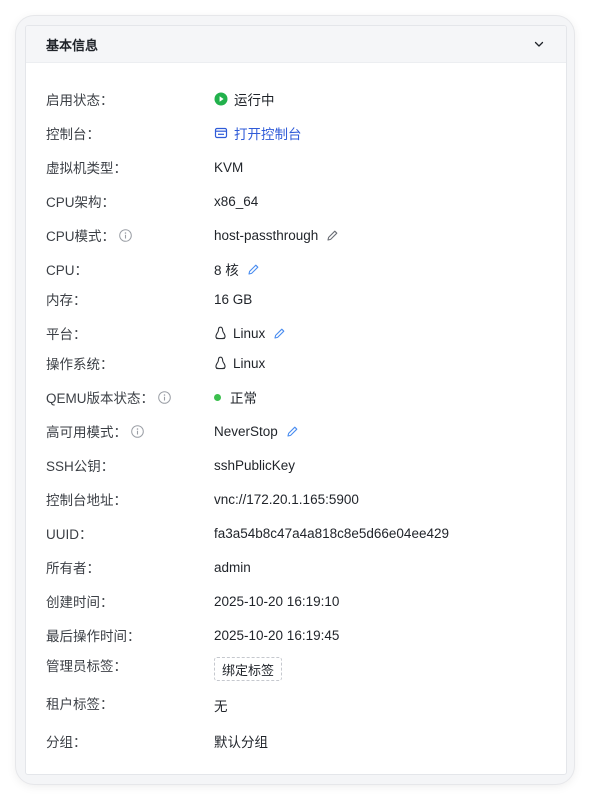 This screenshot has height=801, width=592. Describe the element at coordinates (268, 134) in the screenshot. I see `open-console-text: 打开控制台` at that location.